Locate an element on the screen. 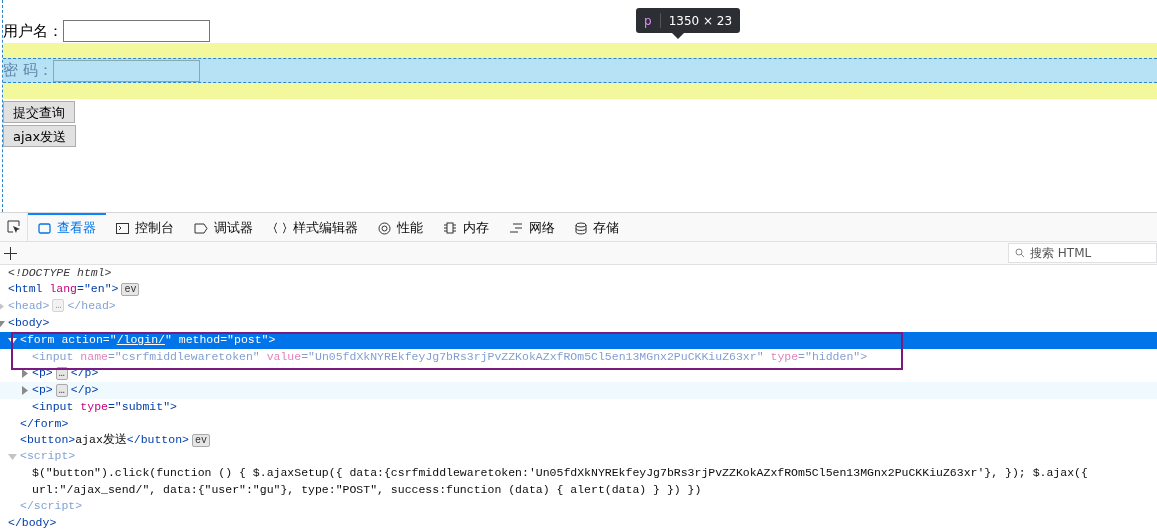 The width and height of the screenshot is (1157, 529). username-field is located at coordinates (136, 31).